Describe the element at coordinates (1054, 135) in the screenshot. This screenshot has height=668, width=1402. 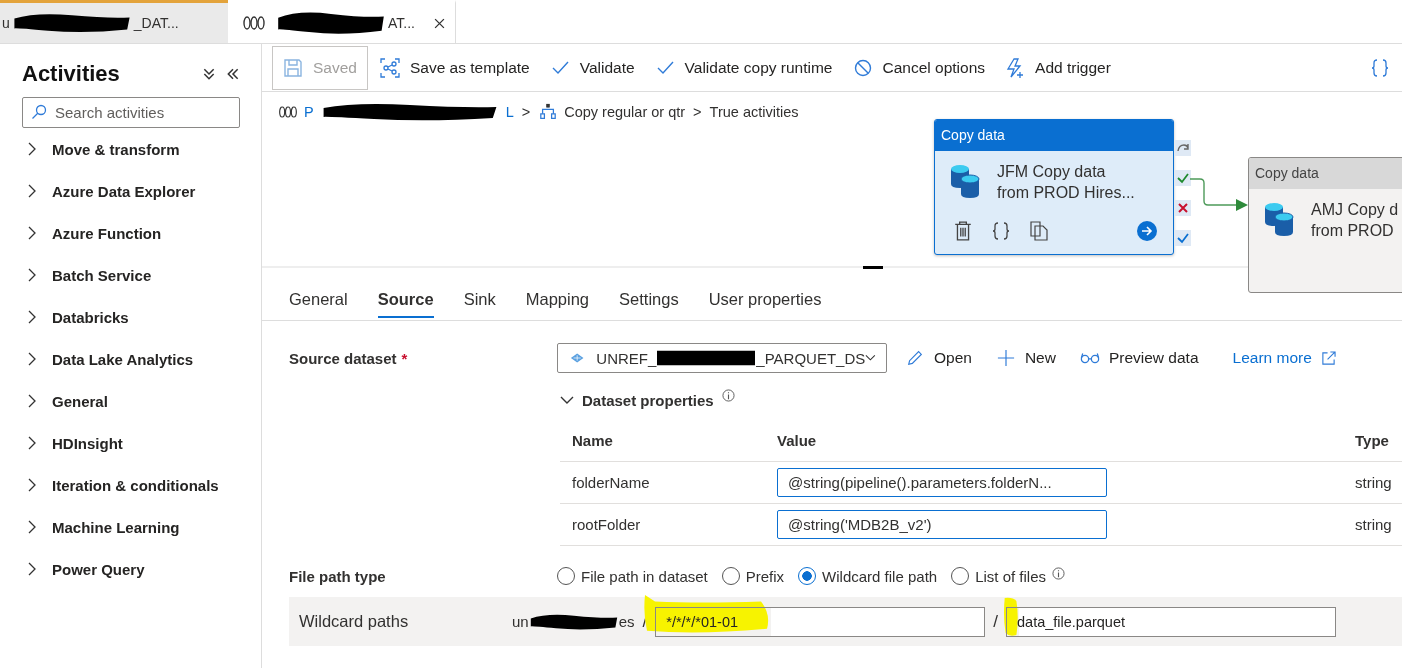
I see `activity-type: Copy data` at that location.